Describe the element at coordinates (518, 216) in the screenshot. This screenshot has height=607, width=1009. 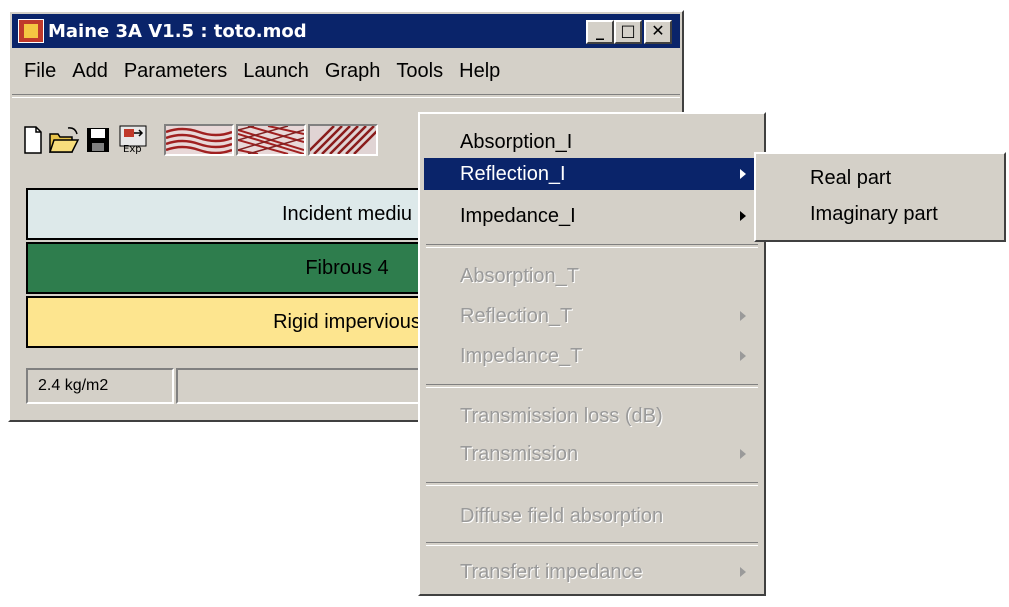
I see `menu-item-label: Impedance_I` at that location.